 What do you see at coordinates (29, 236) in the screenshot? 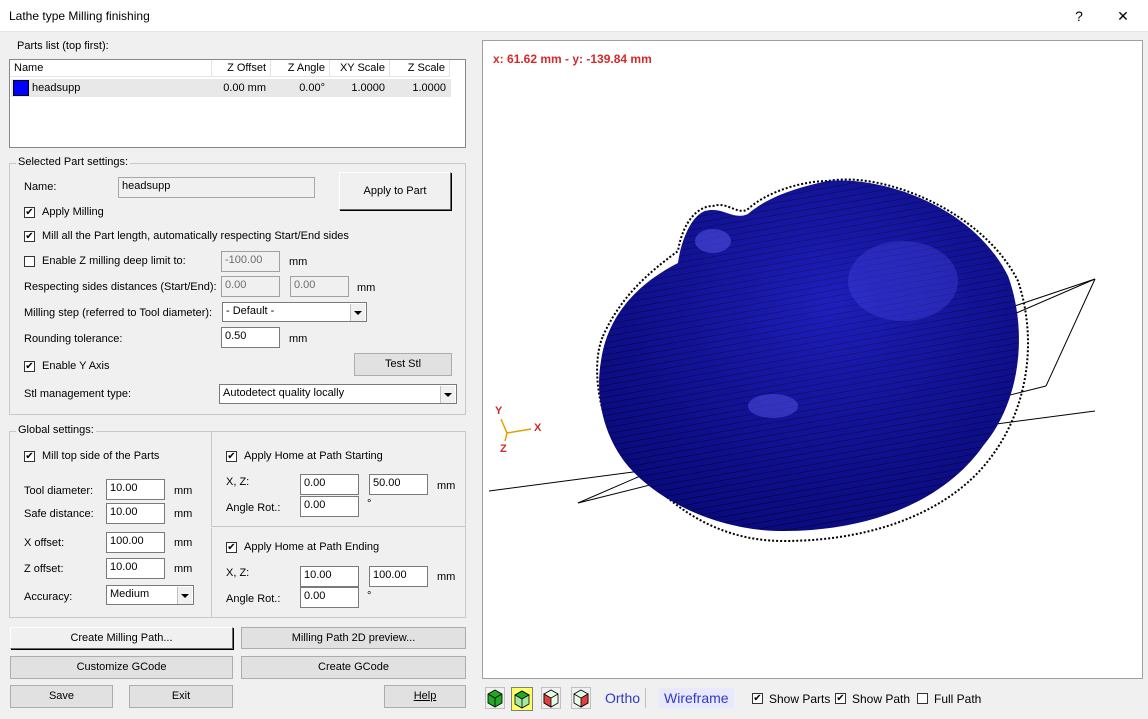
I see `mill-all-length-checkbox: ✔` at bounding box center [29, 236].